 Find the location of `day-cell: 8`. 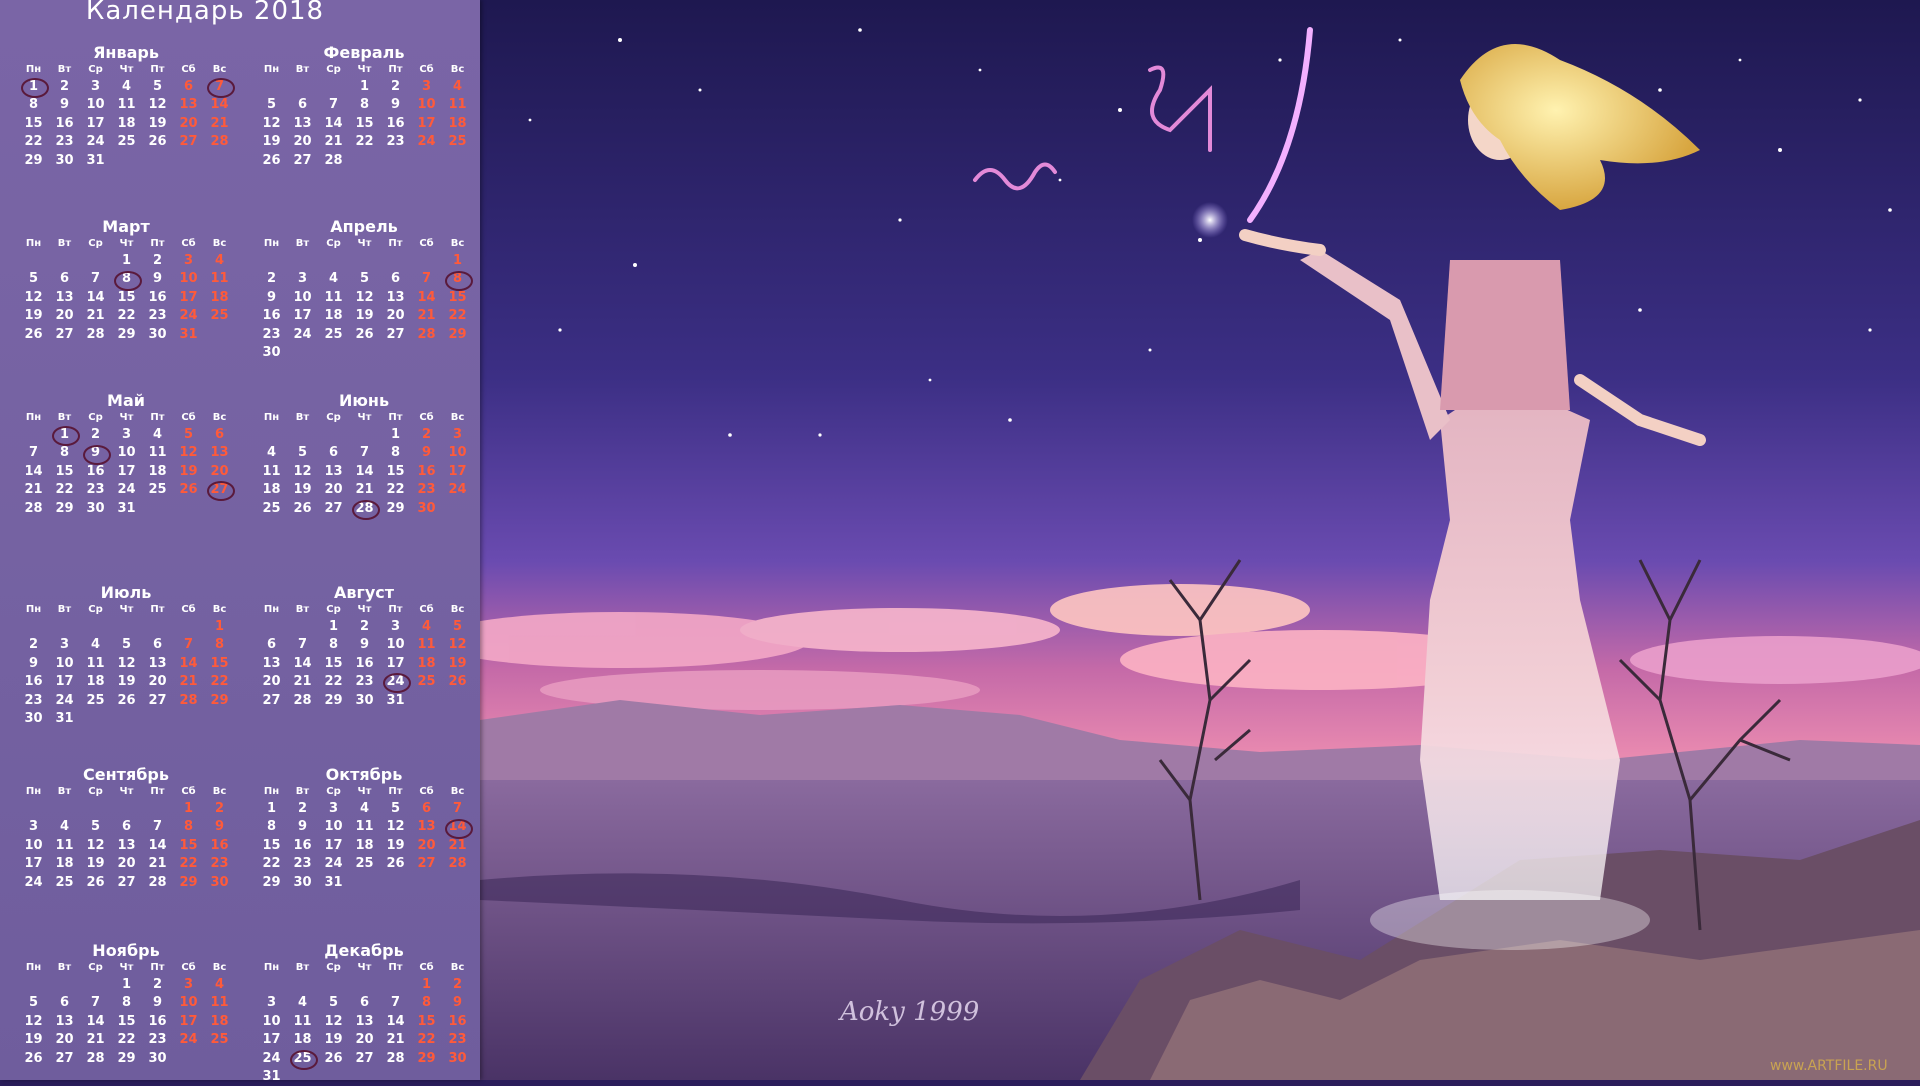

day-cell: 8 is located at coordinates (333, 645).